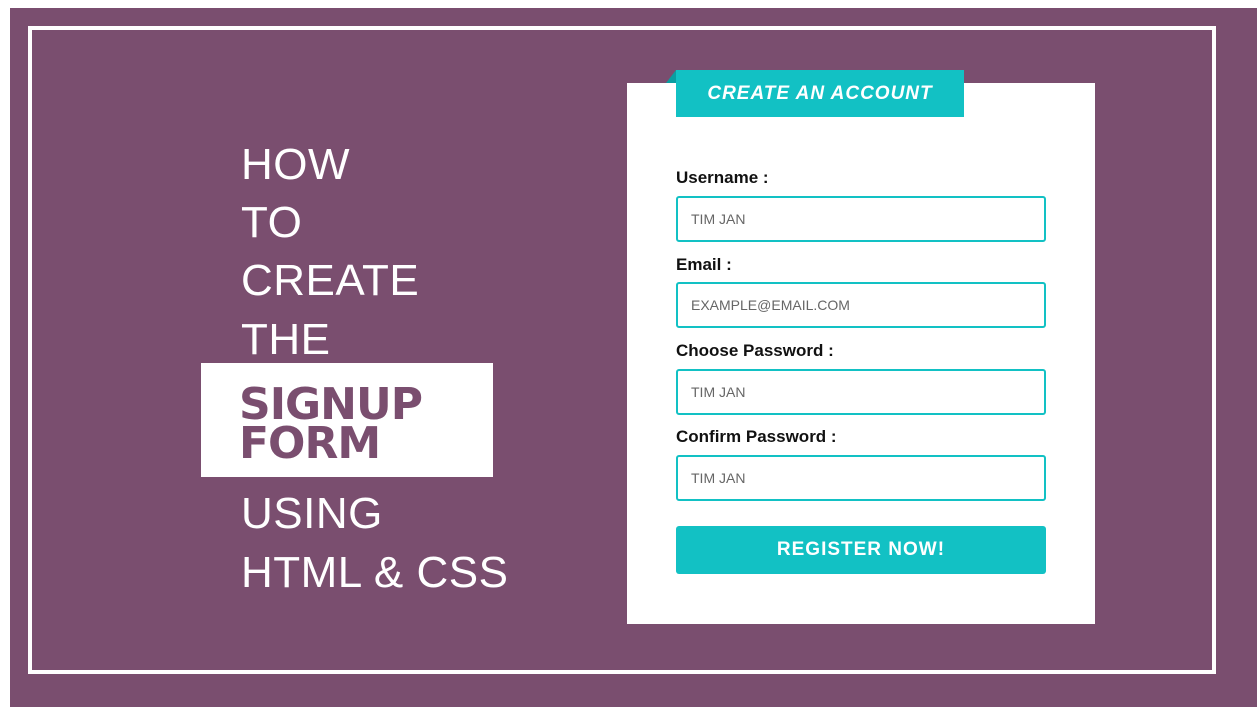  I want to click on headline-line-the: THE, so click(286, 339).